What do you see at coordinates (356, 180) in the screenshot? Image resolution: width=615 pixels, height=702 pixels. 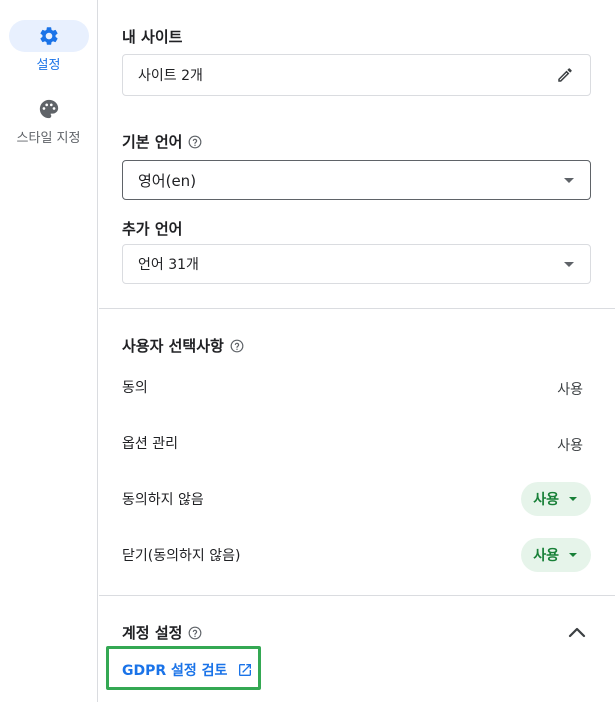 I see `default-language-select: 영어(en)` at bounding box center [356, 180].